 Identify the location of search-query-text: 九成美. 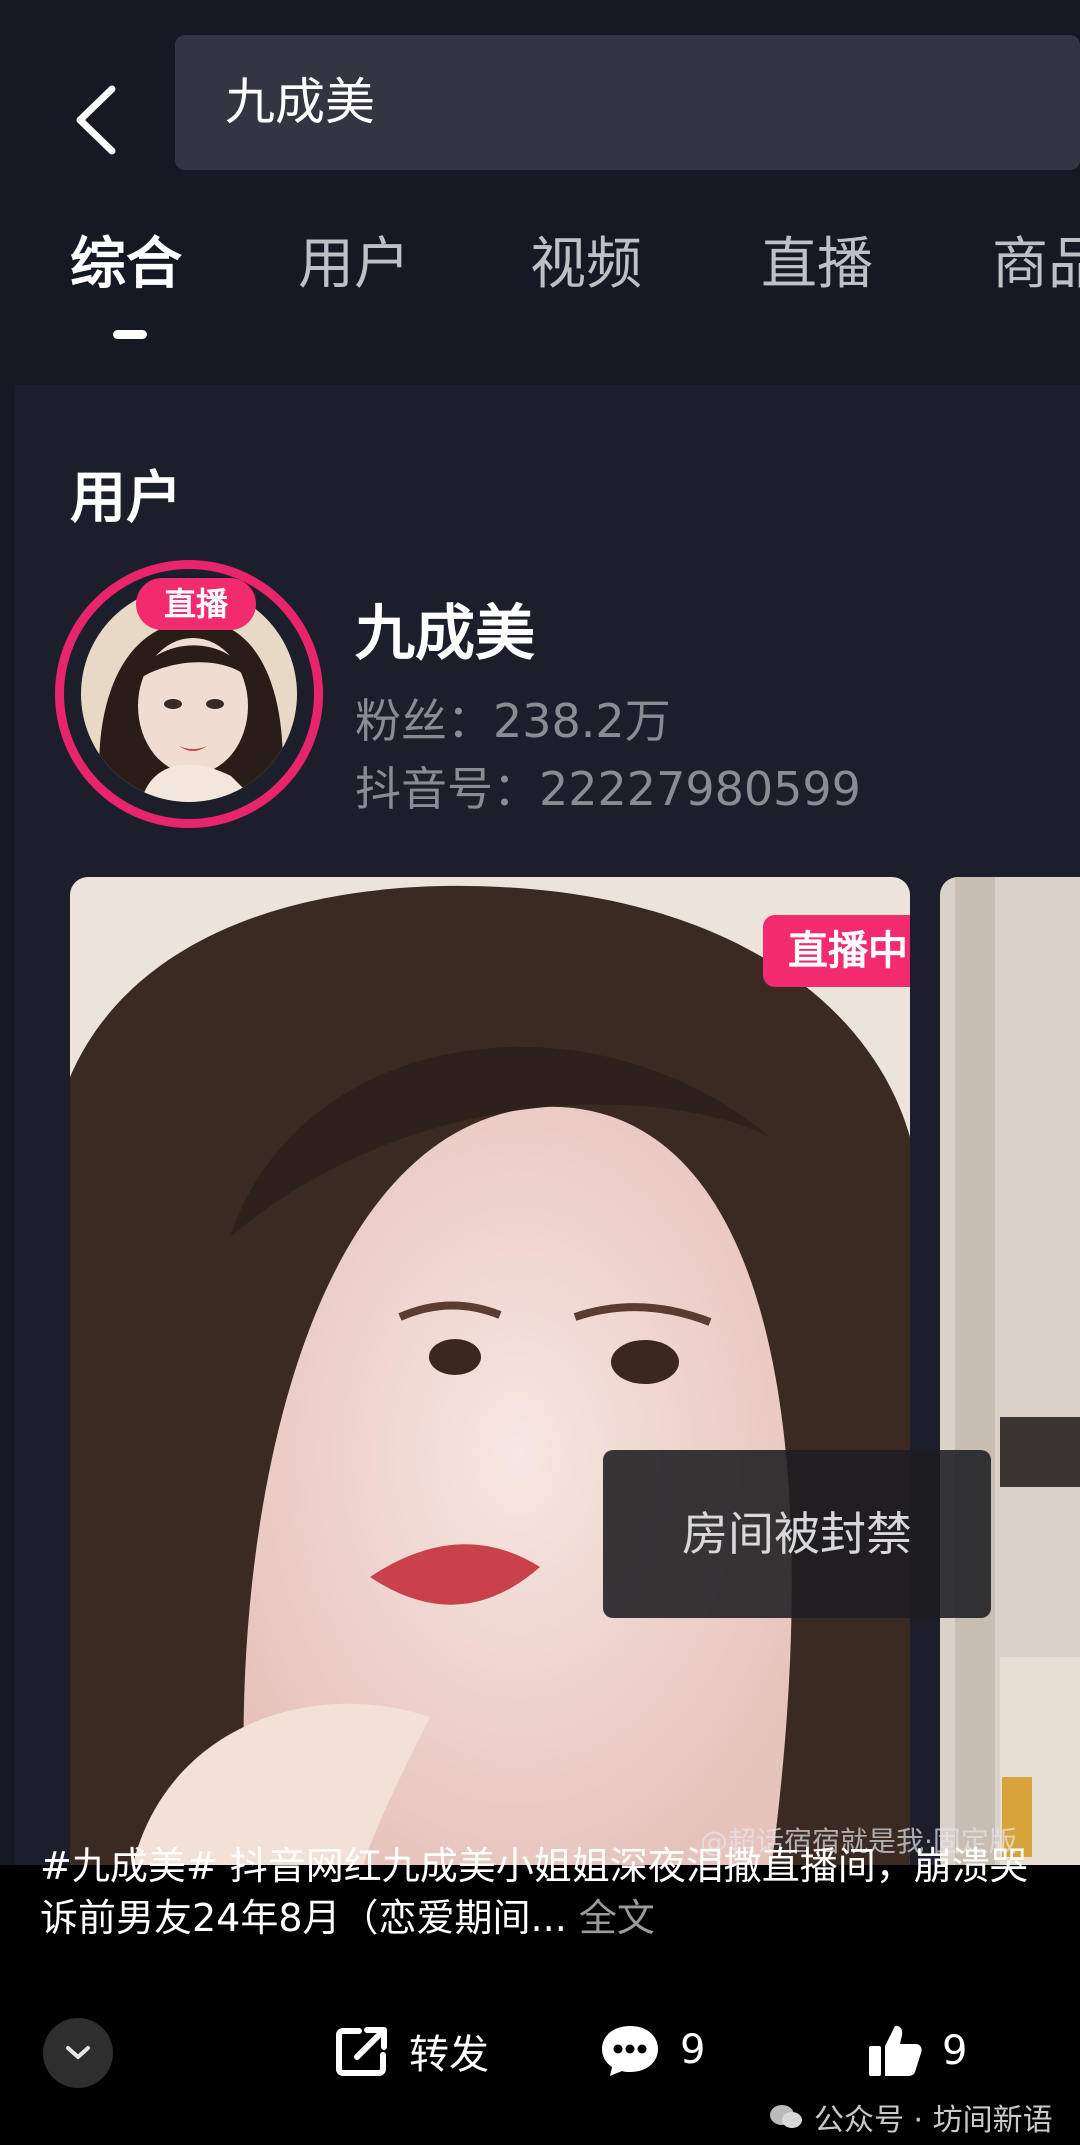
(300, 102).